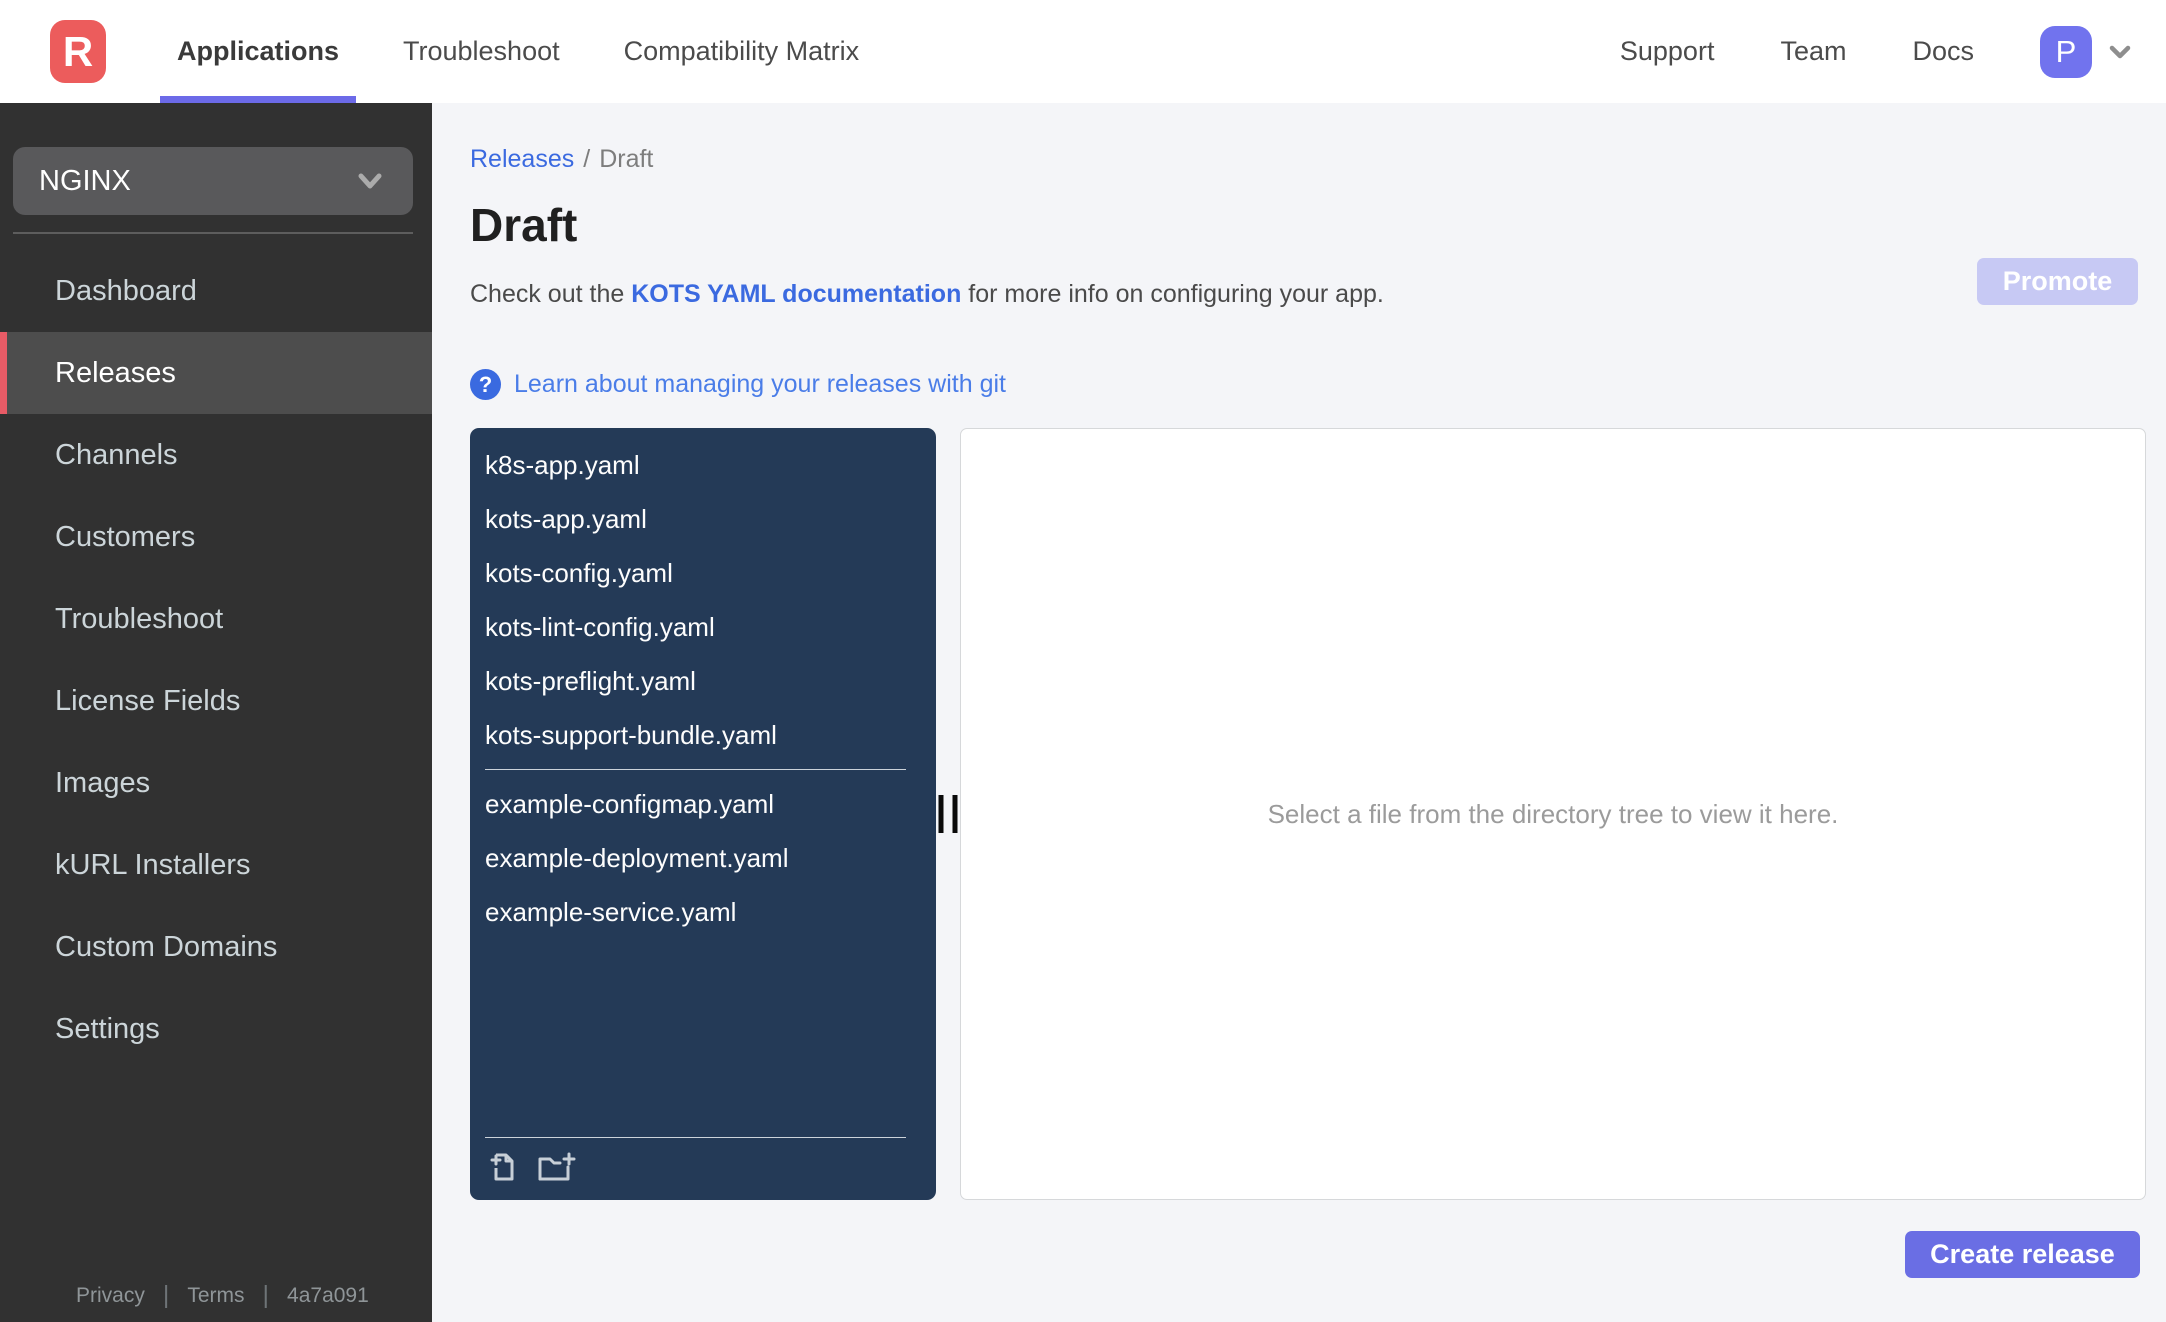 Image resolution: width=2166 pixels, height=1322 pixels. Describe the element at coordinates (2022, 1254) in the screenshot. I see `create-release-button: Create release` at that location.